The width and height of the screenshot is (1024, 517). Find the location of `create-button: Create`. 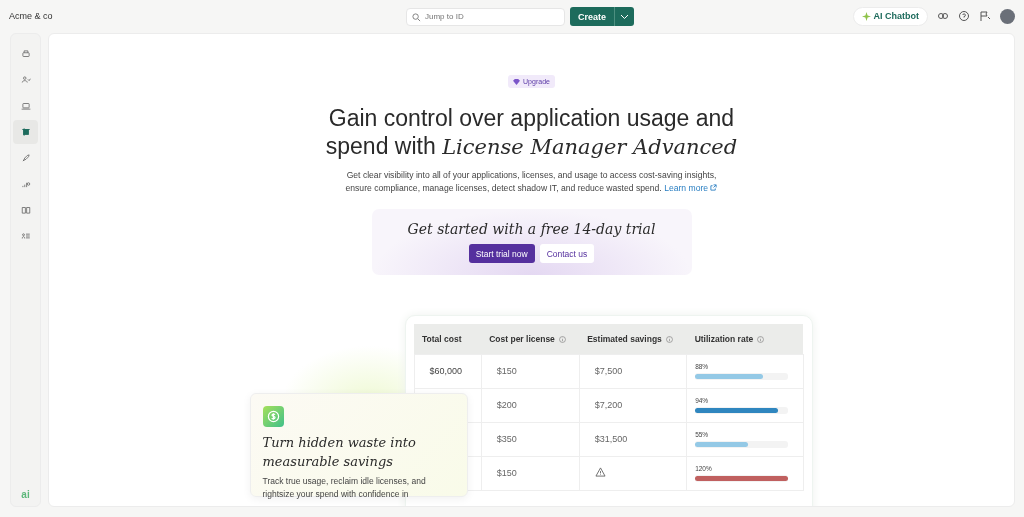

create-button: Create is located at coordinates (592, 16).